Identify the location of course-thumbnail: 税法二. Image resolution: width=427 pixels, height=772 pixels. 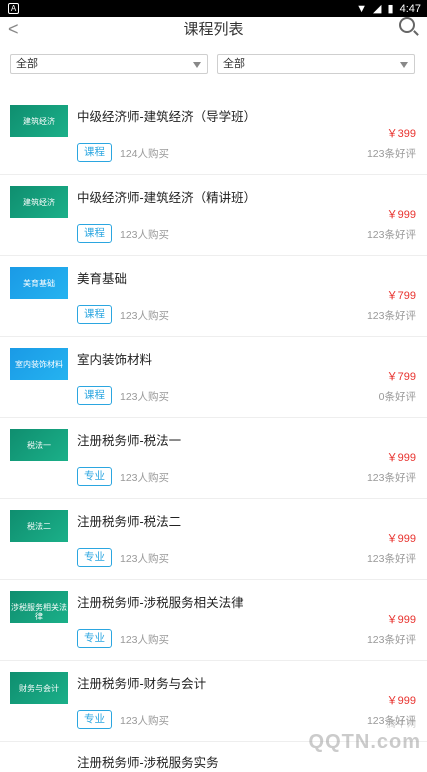
(39, 526).